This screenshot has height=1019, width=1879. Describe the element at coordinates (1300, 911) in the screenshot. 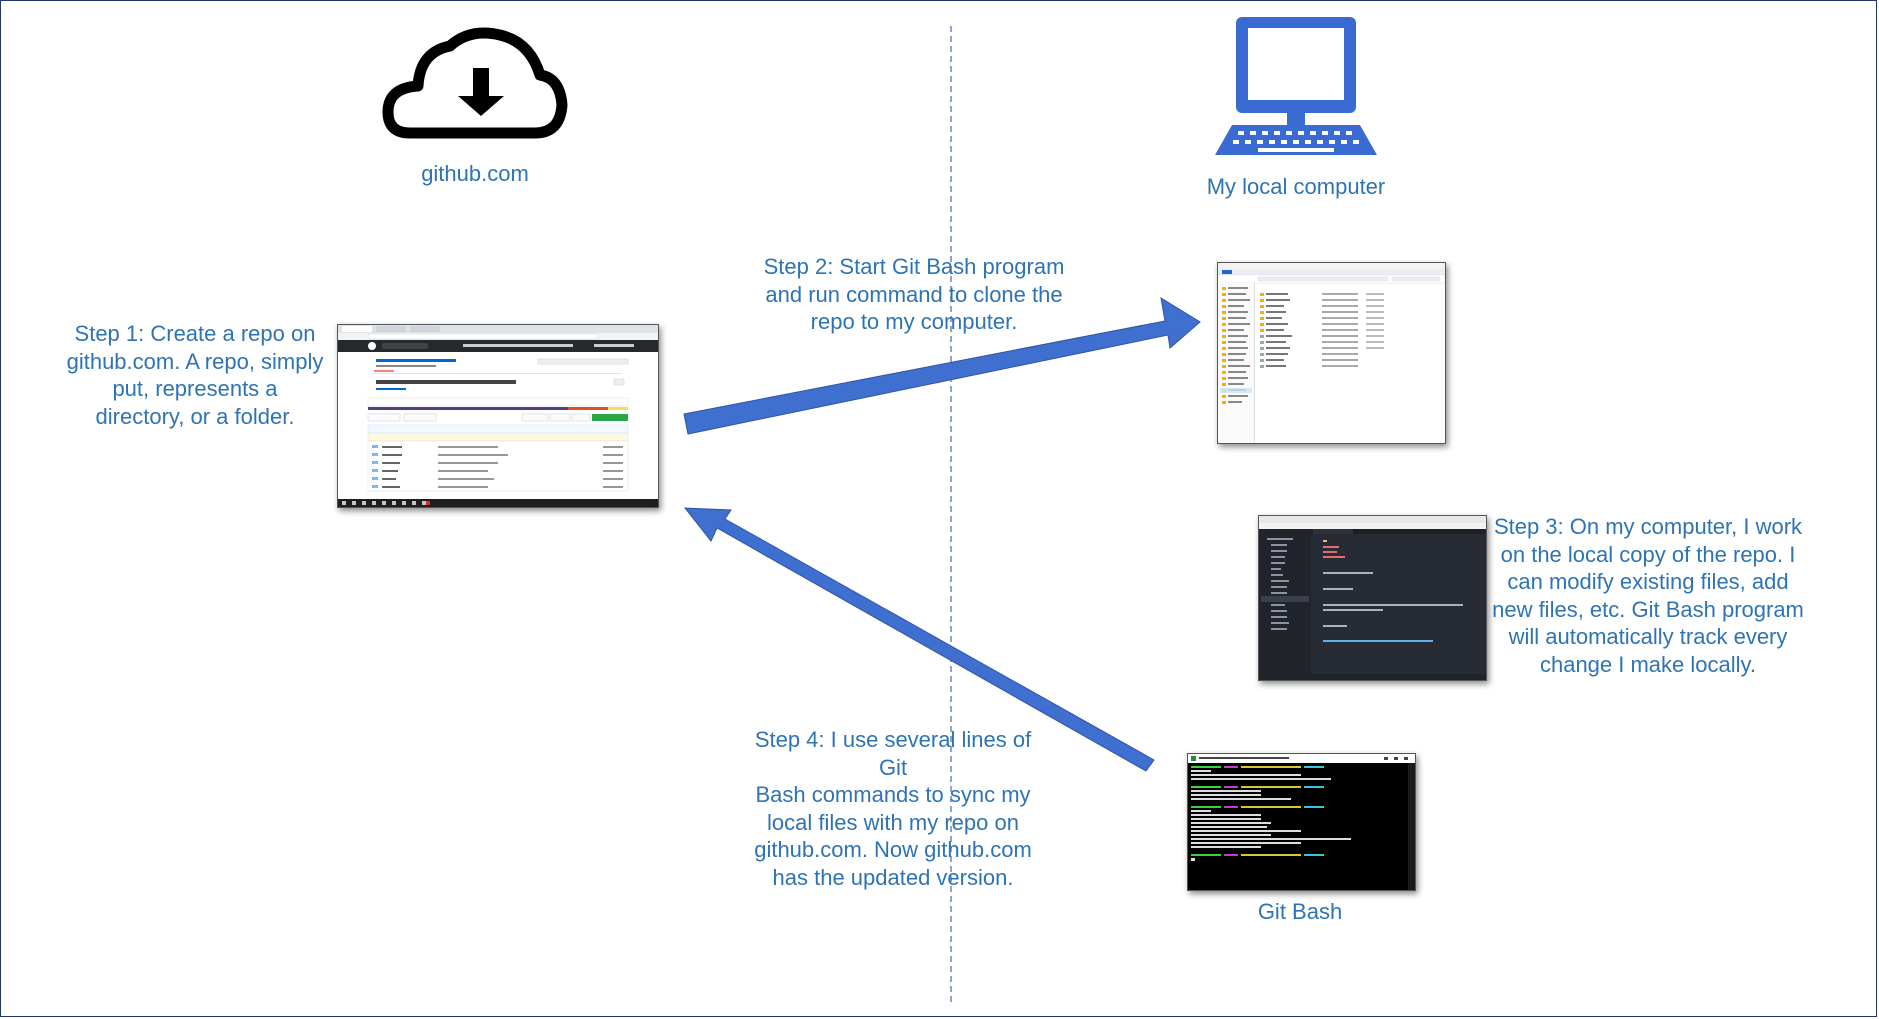

I see `git-bash-caption: Git Bash` at that location.